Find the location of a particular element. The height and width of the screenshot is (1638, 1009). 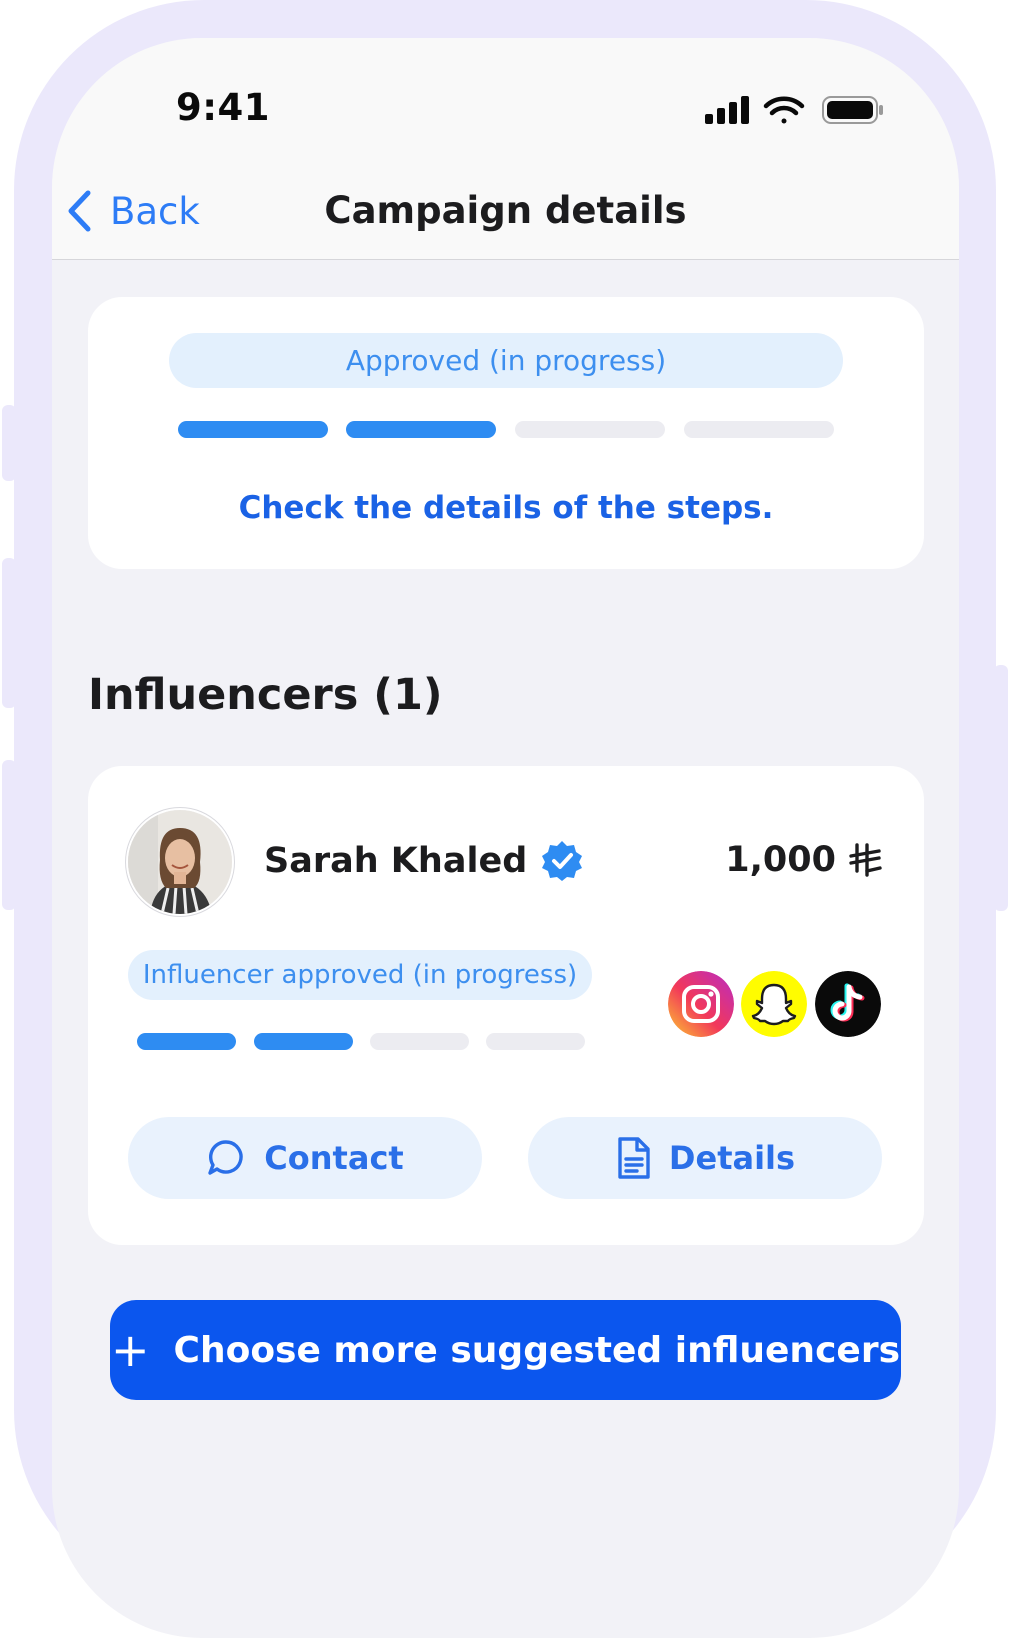

cta-label: Choose more suggested influencers is located at coordinates (536, 1350).